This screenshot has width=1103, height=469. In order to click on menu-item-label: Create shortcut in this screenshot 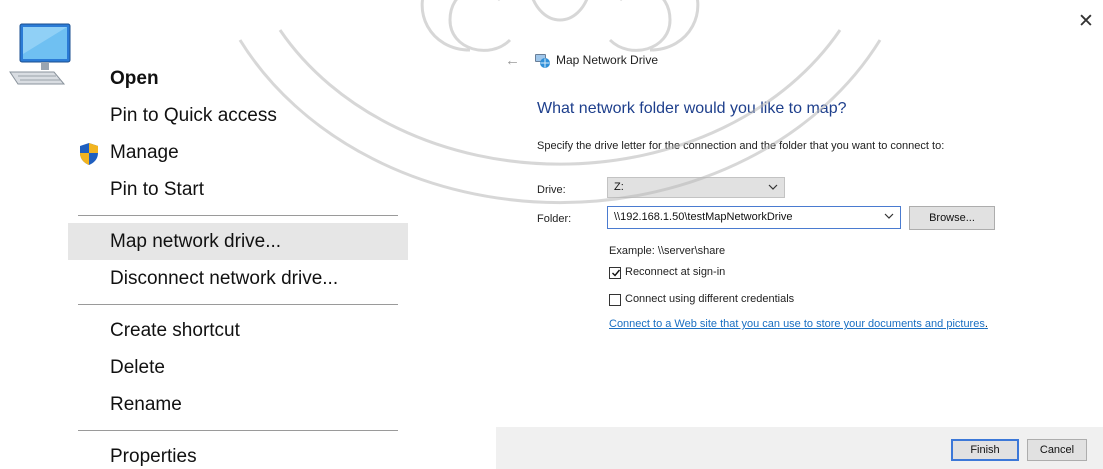, I will do `click(175, 330)`.